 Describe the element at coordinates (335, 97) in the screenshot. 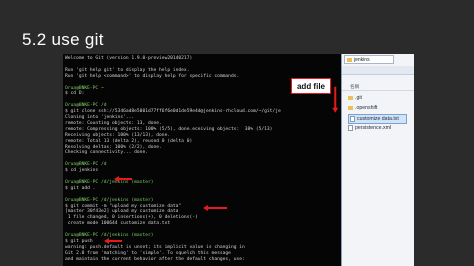

I see `arrow-add-file` at that location.